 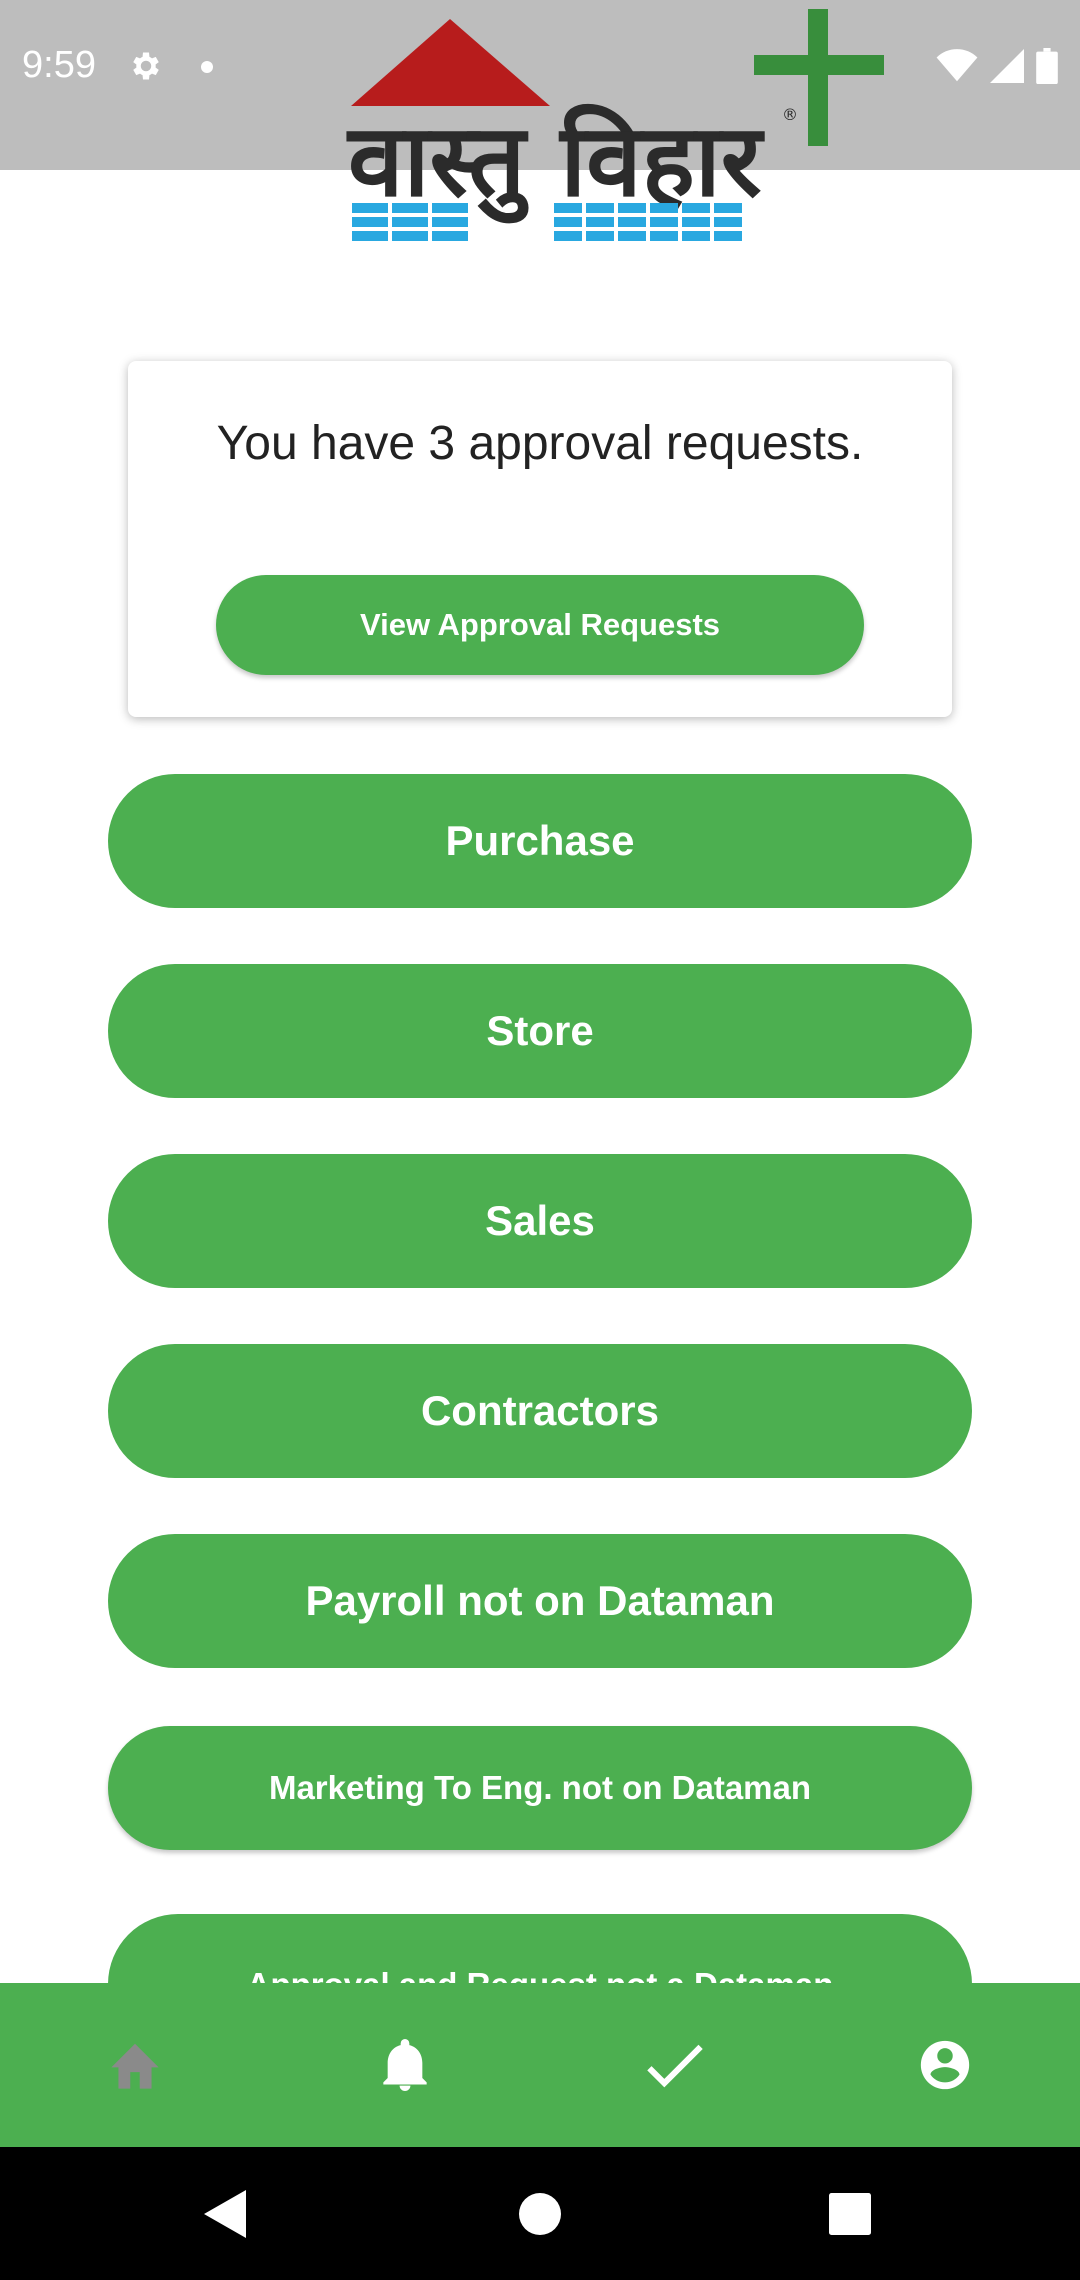 I want to click on company-logo: वास्तु विहार ®, so click(x=615, y=125).